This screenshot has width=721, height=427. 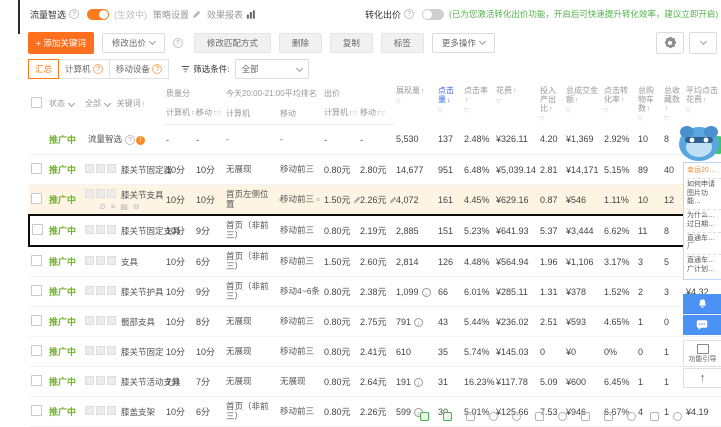 What do you see at coordinates (102, 206) in the screenshot?
I see `keyword-action-icon: ⊙` at bounding box center [102, 206].